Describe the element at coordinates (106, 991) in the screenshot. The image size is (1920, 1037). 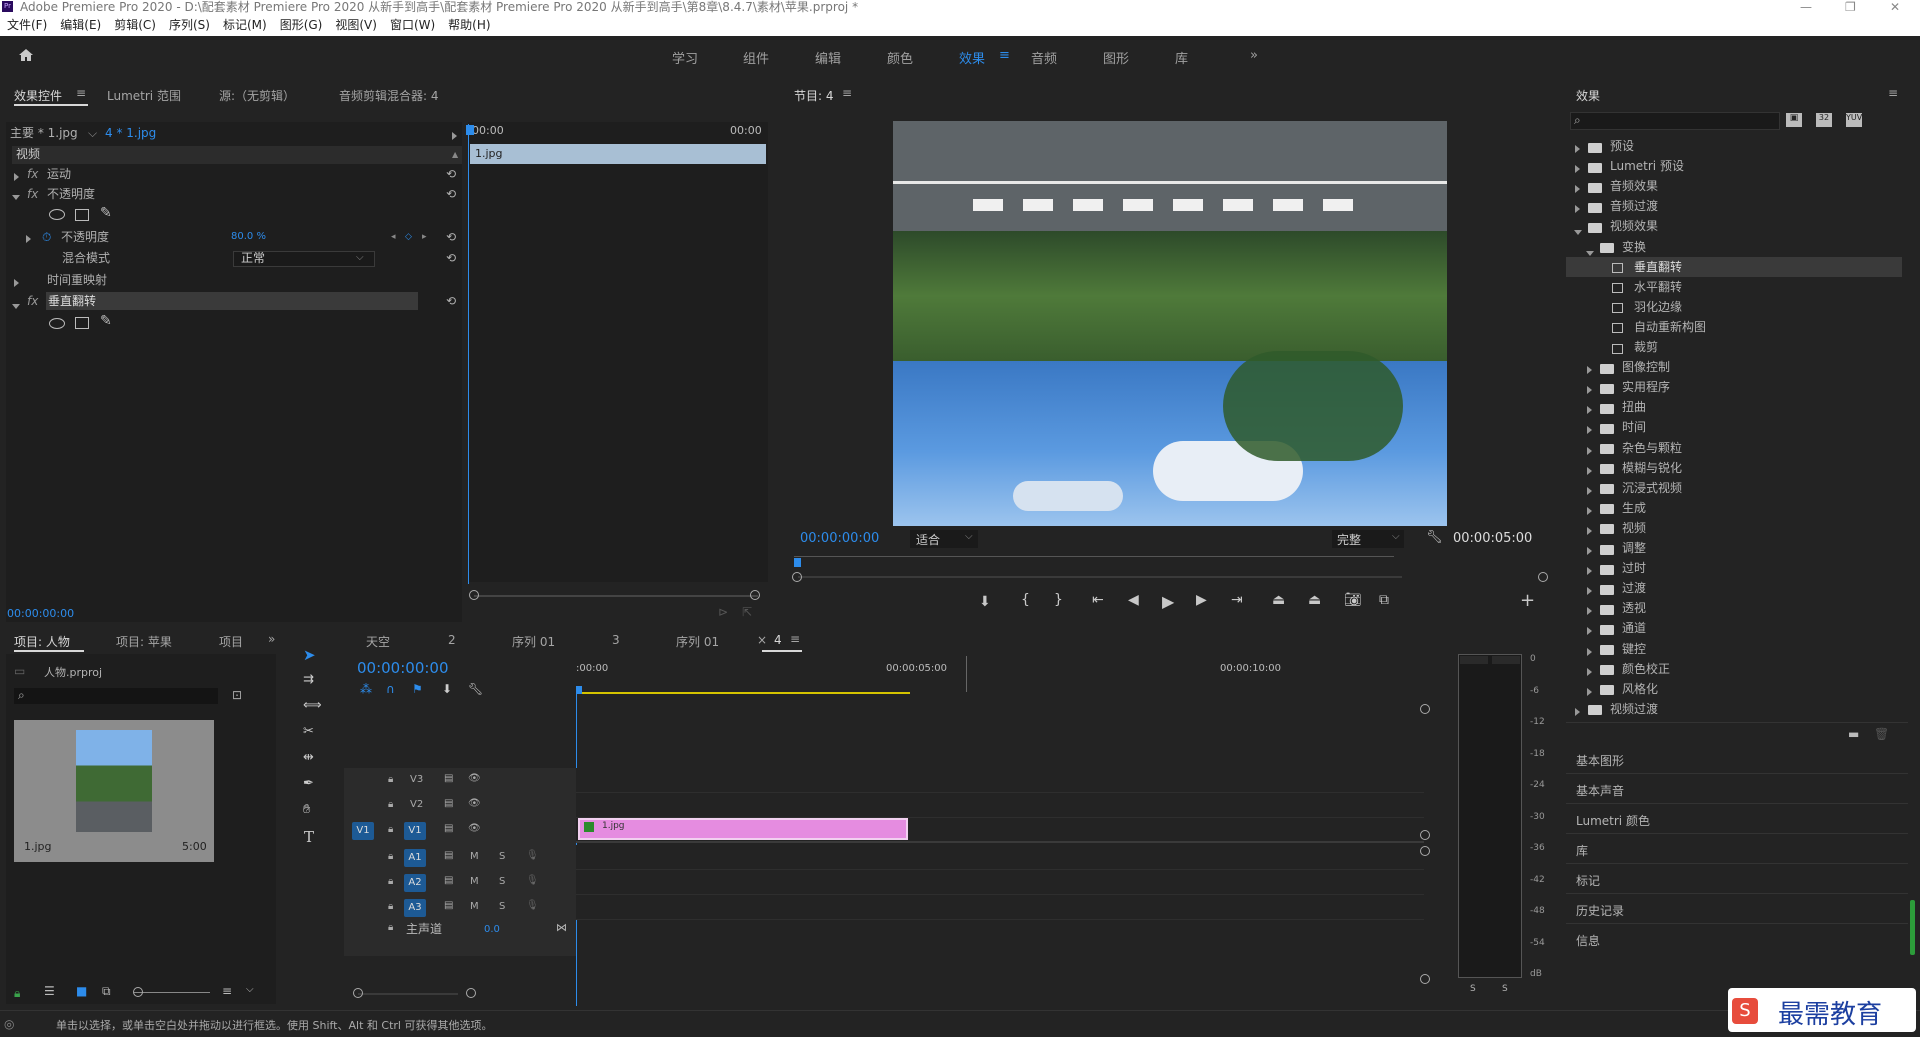
I see `freeform-view-icon: ⧉` at that location.